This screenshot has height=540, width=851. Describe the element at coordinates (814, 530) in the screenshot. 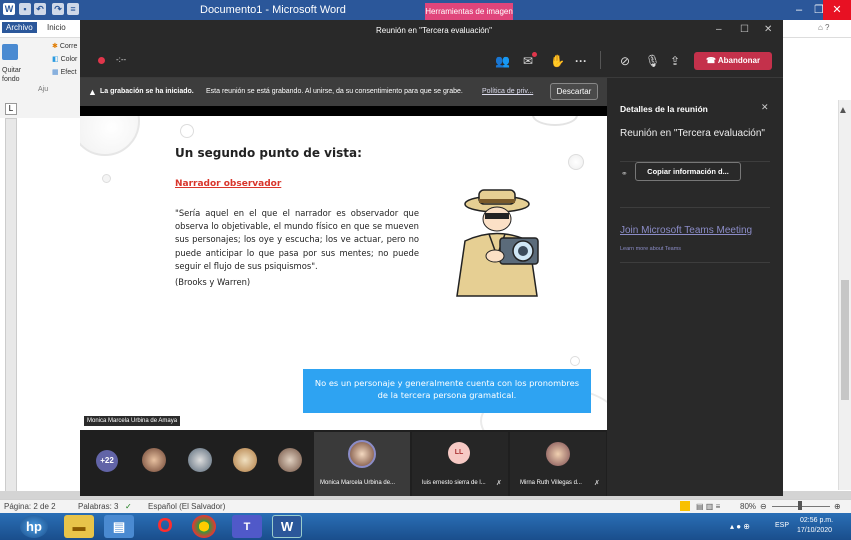

I see `taskbar-date: 17/10/2020` at that location.